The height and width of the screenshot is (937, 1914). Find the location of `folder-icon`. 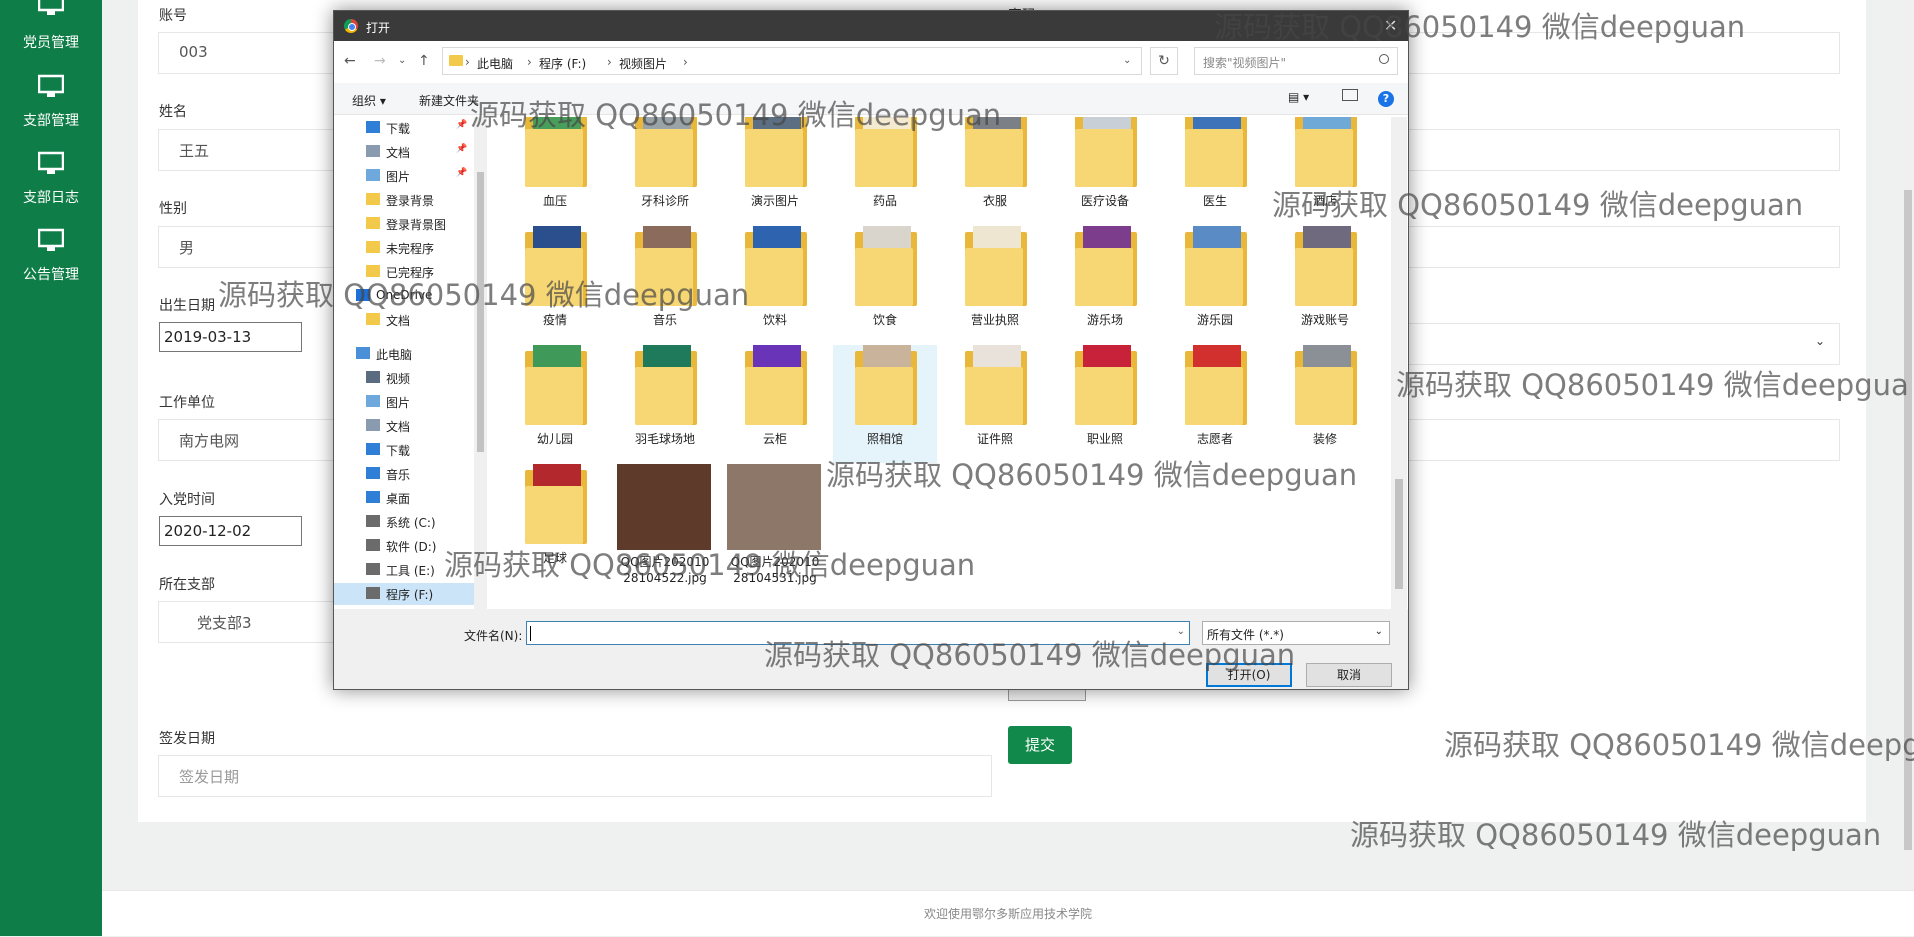

folder-icon is located at coordinates (996, 385).